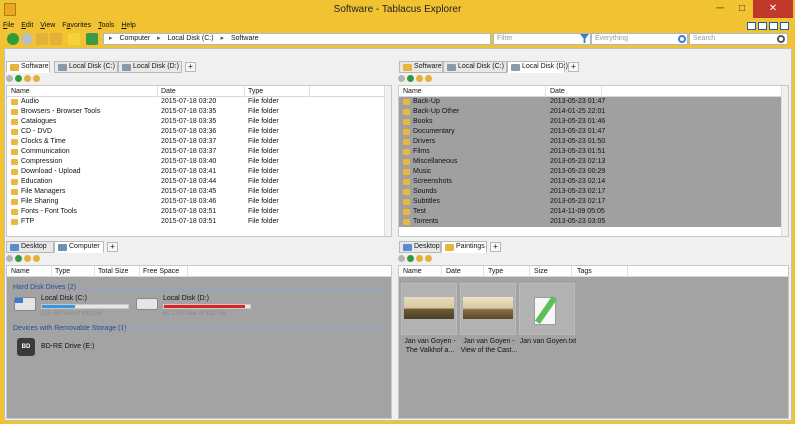  What do you see at coordinates (639, 39) in the screenshot?
I see `everything-input: Everything` at bounding box center [639, 39].